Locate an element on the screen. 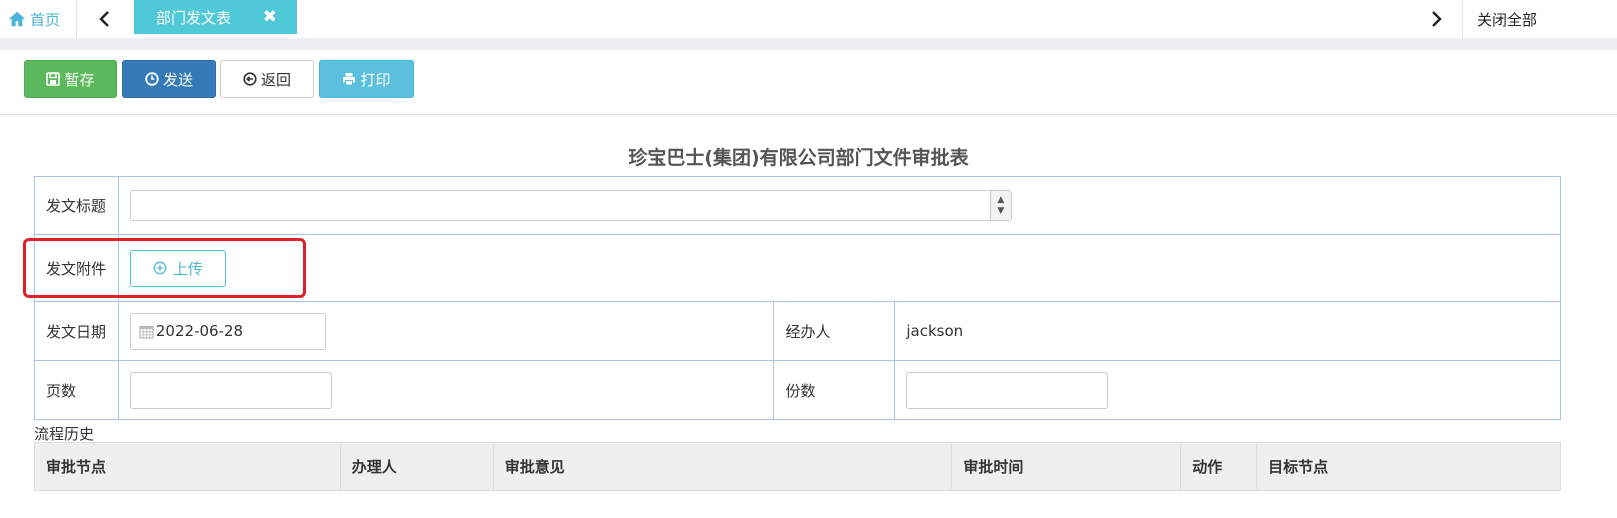 The height and width of the screenshot is (518, 1617). chevron-left-icon is located at coordinates (104, 19).